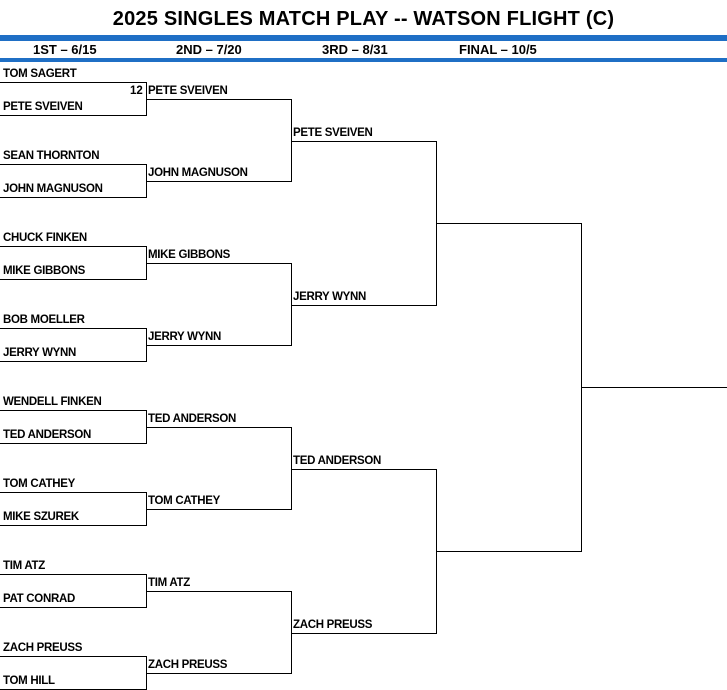  I want to click on champion-line, so click(654, 387).